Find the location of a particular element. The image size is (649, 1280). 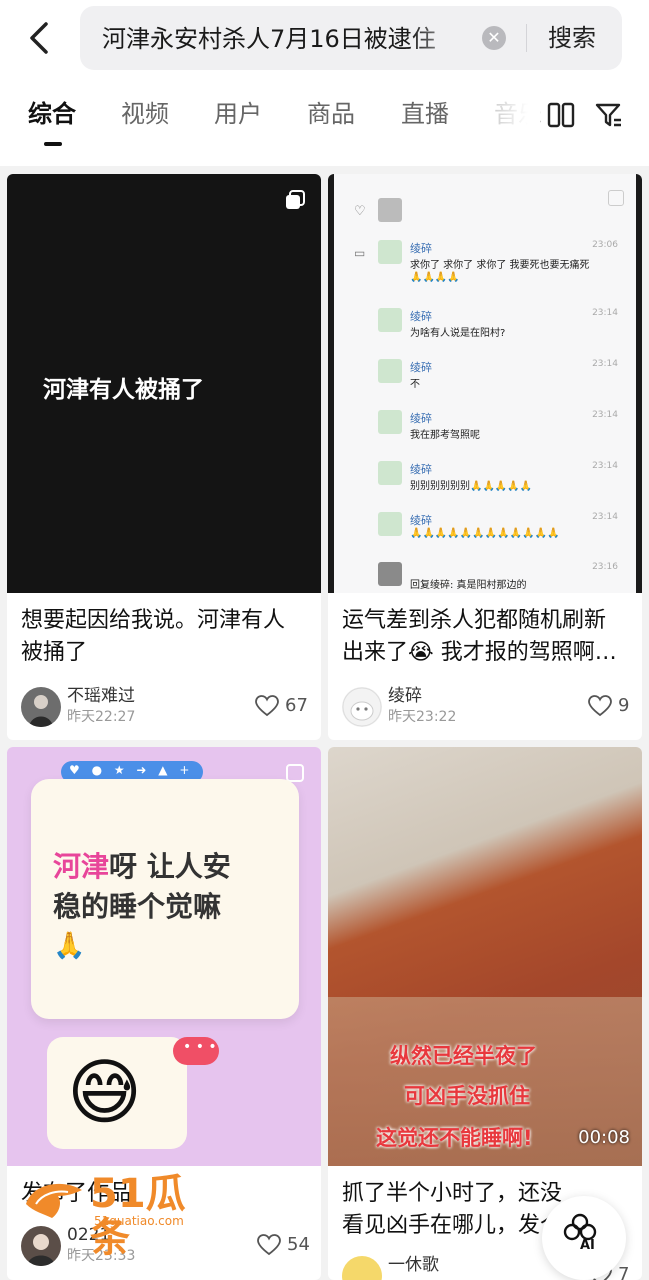

card-body: 运气差到杀人犯都随机刷新出来了😭 我才报的驾照啊… 绫碎 昨天23:22 9 is located at coordinates (485, 666).